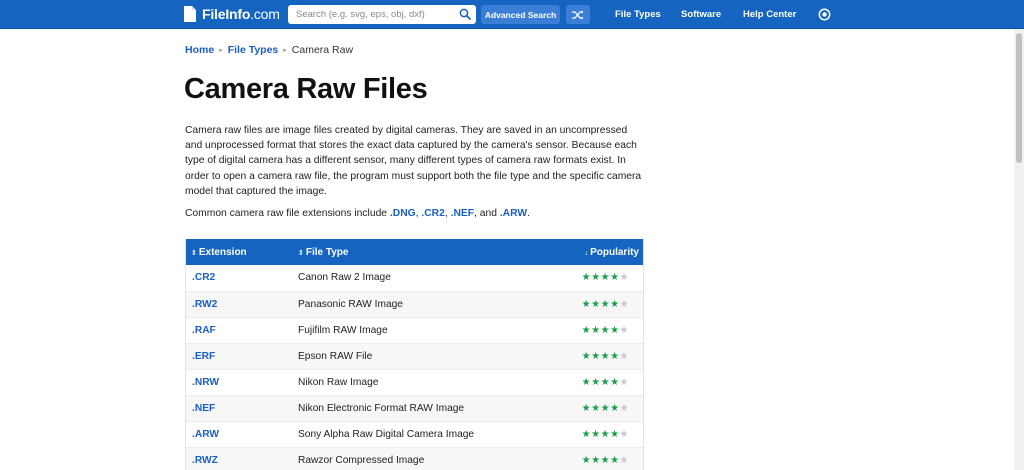  Describe the element at coordinates (586, 253) in the screenshot. I see `sort-down-icon: ↓` at that location.